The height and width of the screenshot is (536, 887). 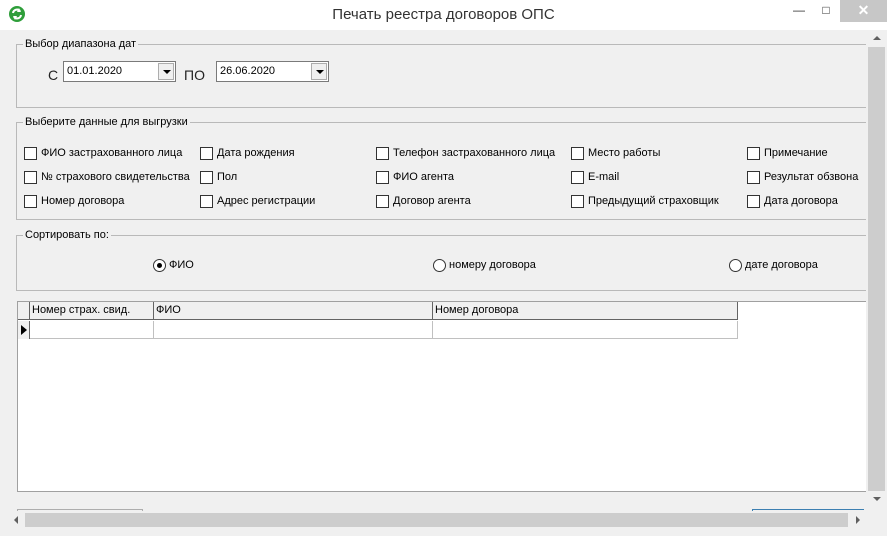 I want to click on checkbox-label: ФИО агента, so click(x=423, y=177).